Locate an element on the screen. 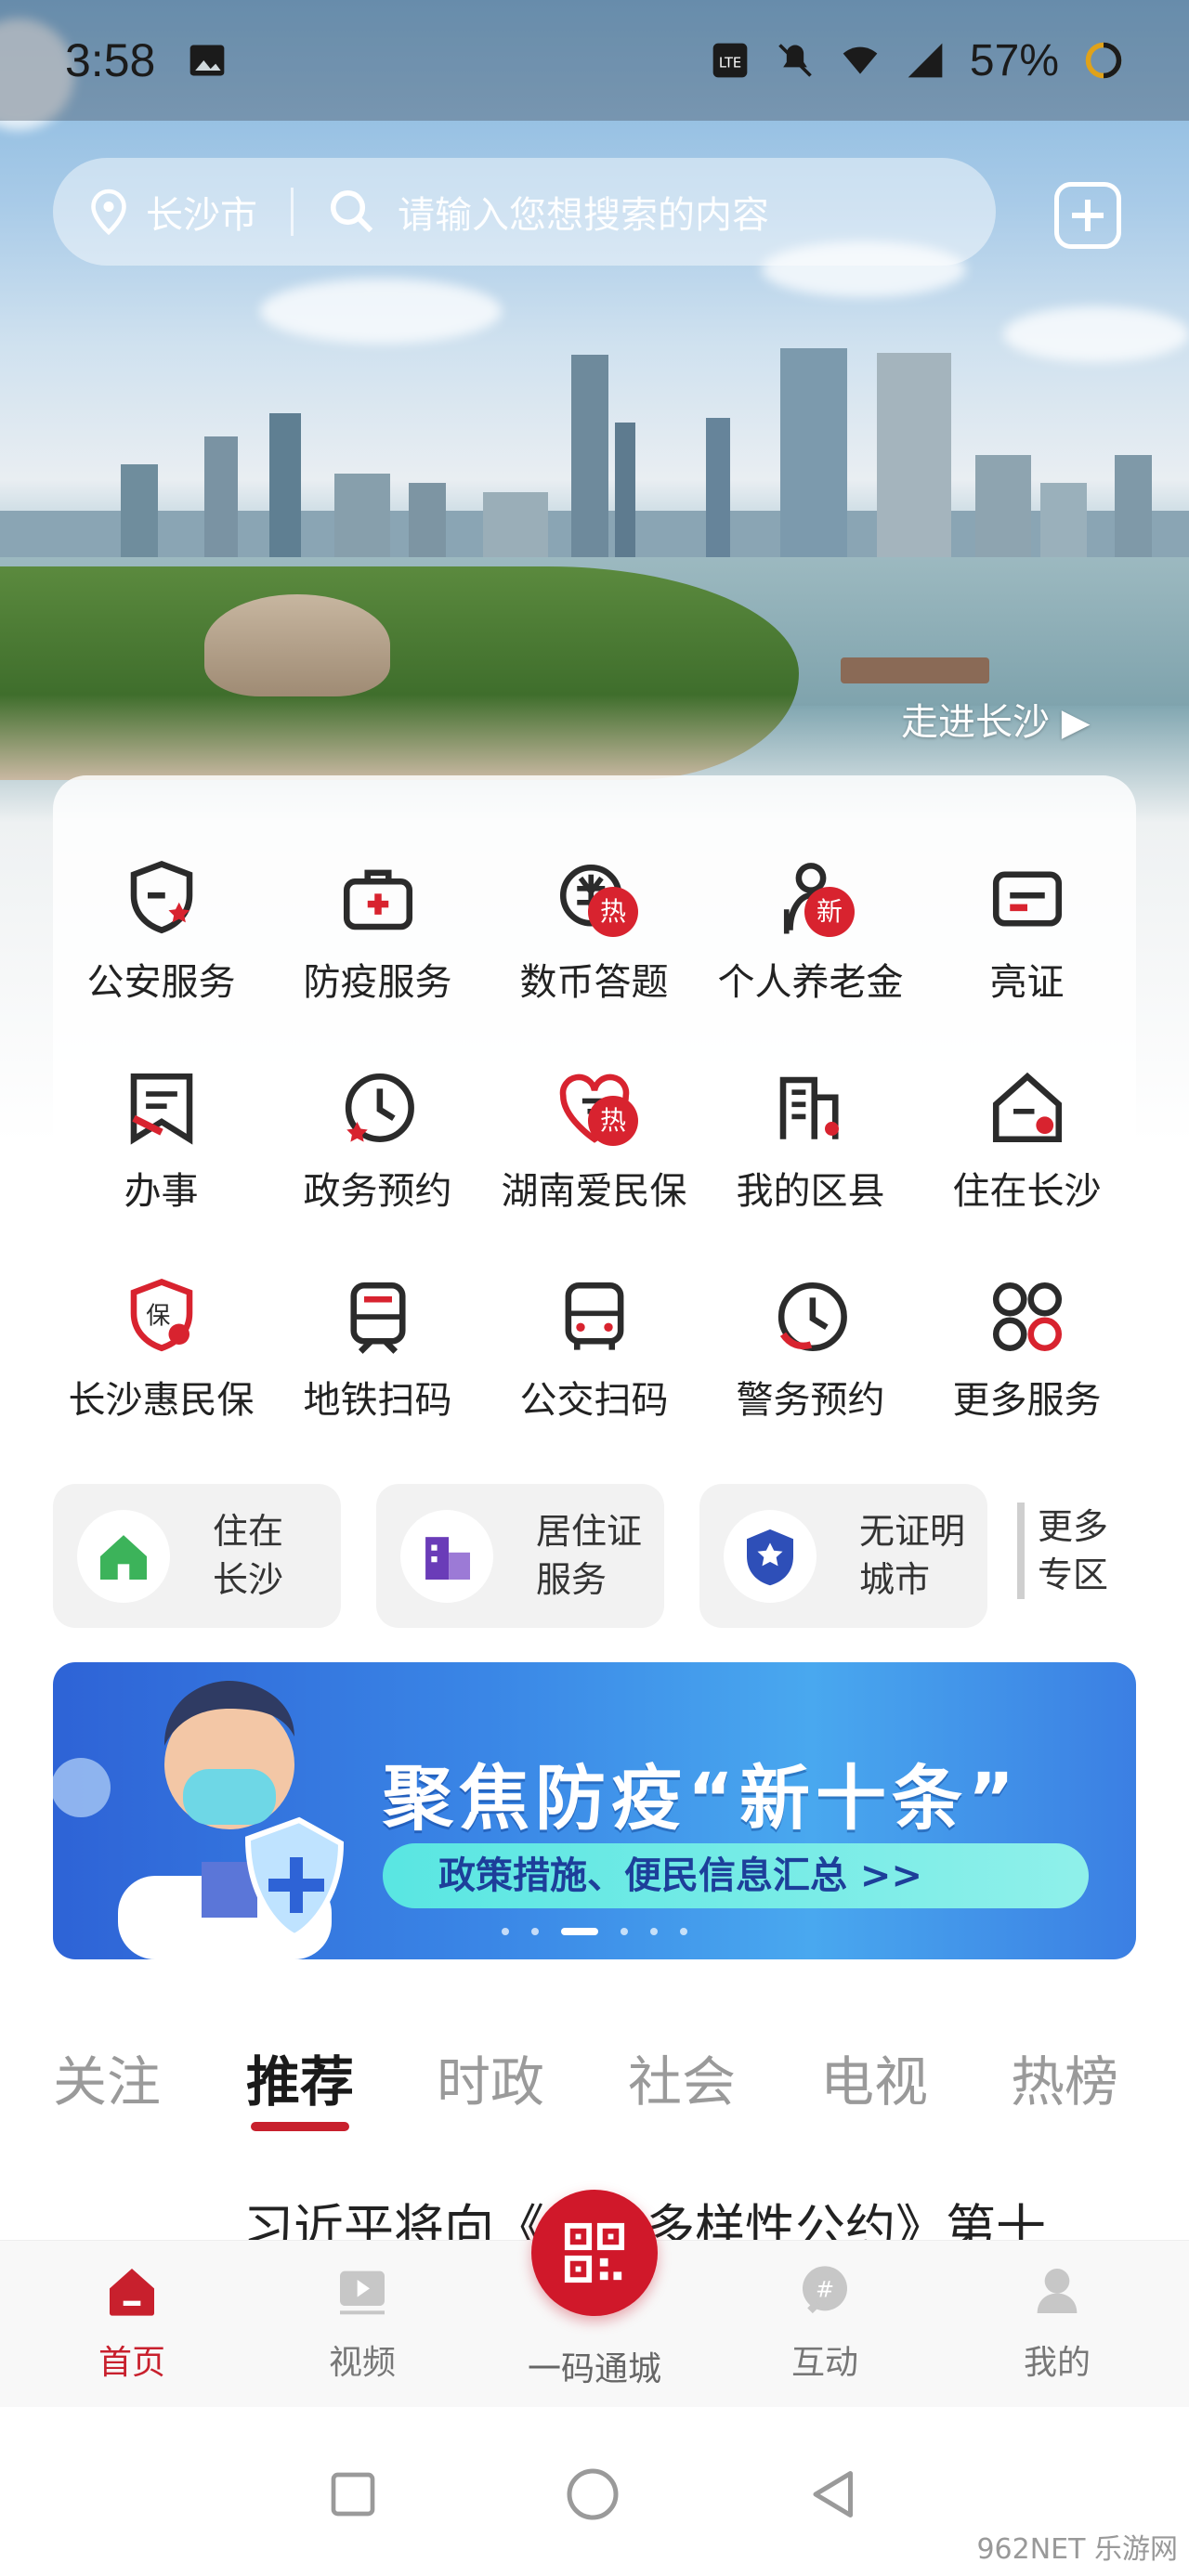  service-hunan-aiminbao: 热 湖南爱民保 is located at coordinates (594, 1118).